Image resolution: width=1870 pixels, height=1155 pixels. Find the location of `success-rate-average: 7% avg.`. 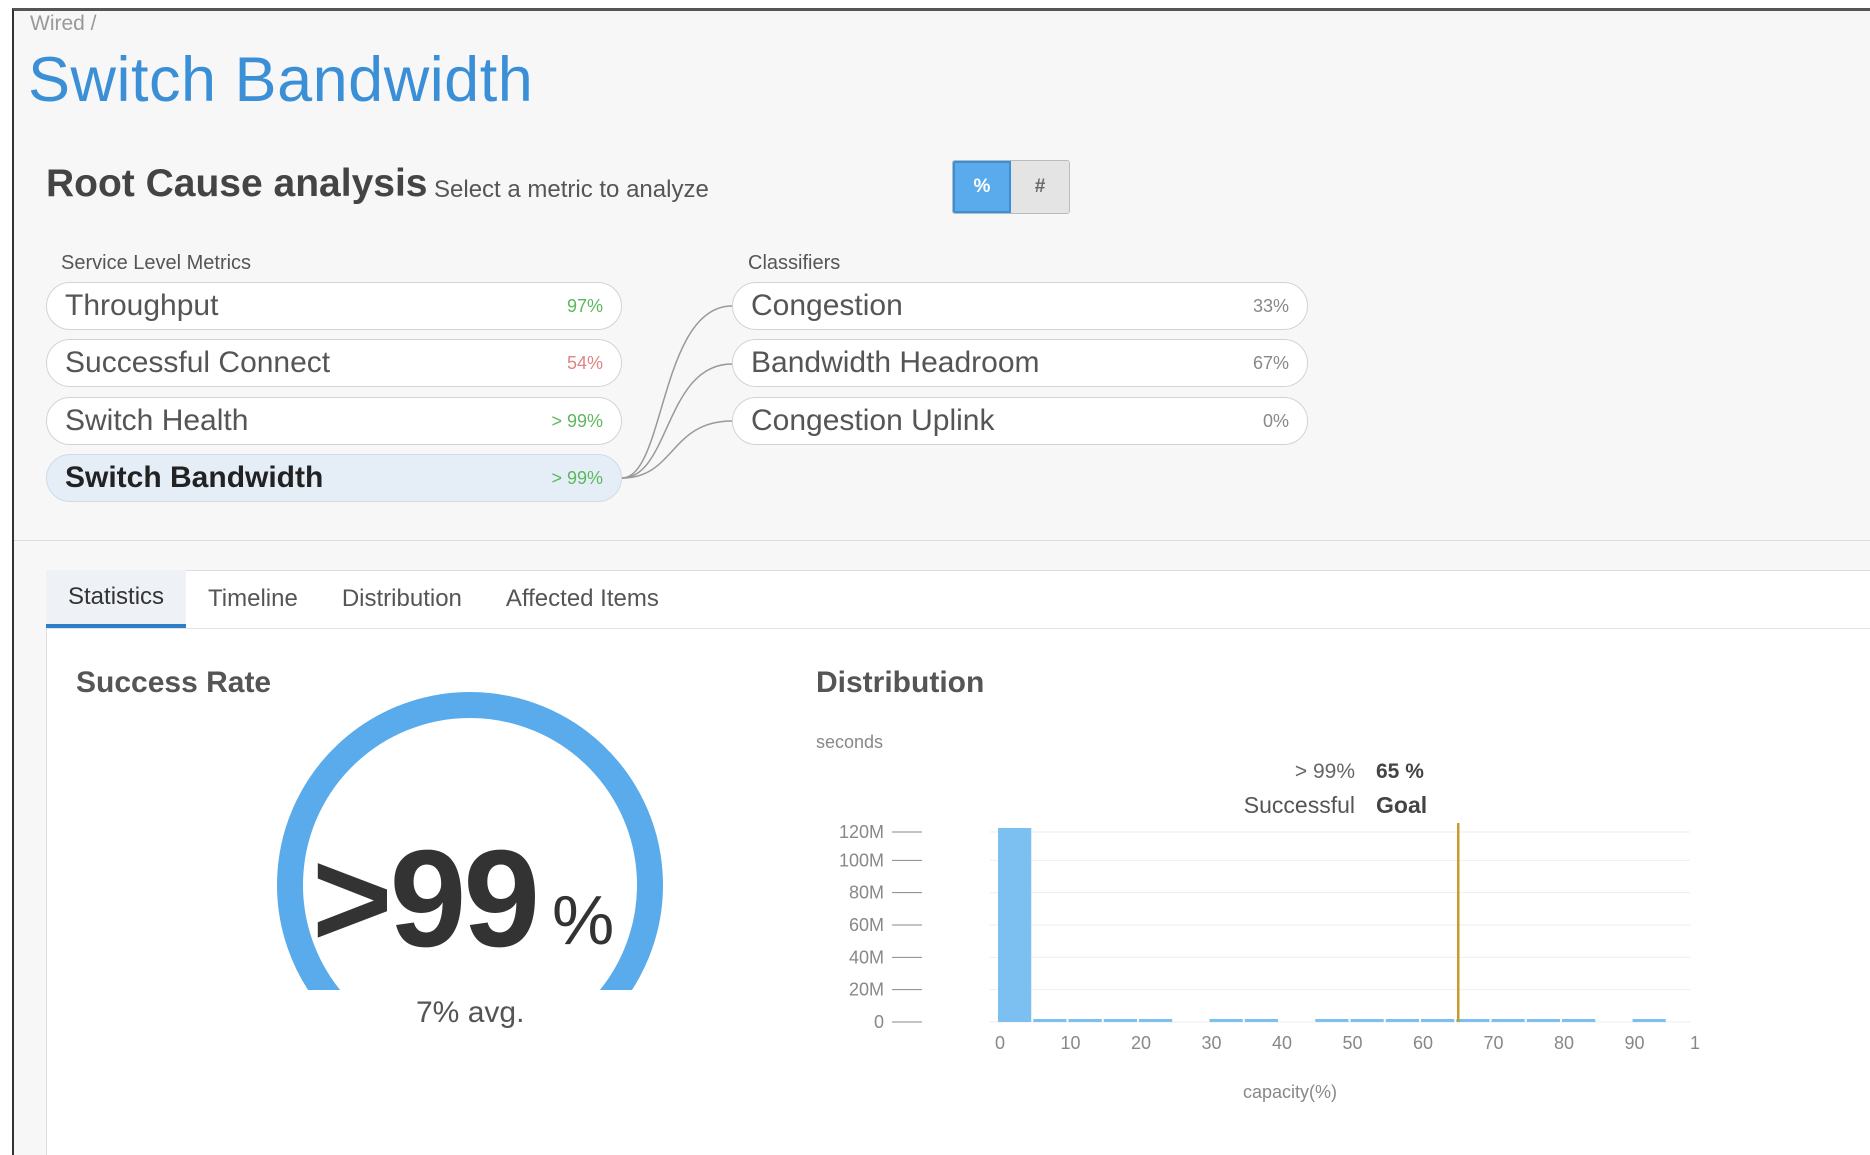

success-rate-average: 7% avg. is located at coordinates (470, 1012).